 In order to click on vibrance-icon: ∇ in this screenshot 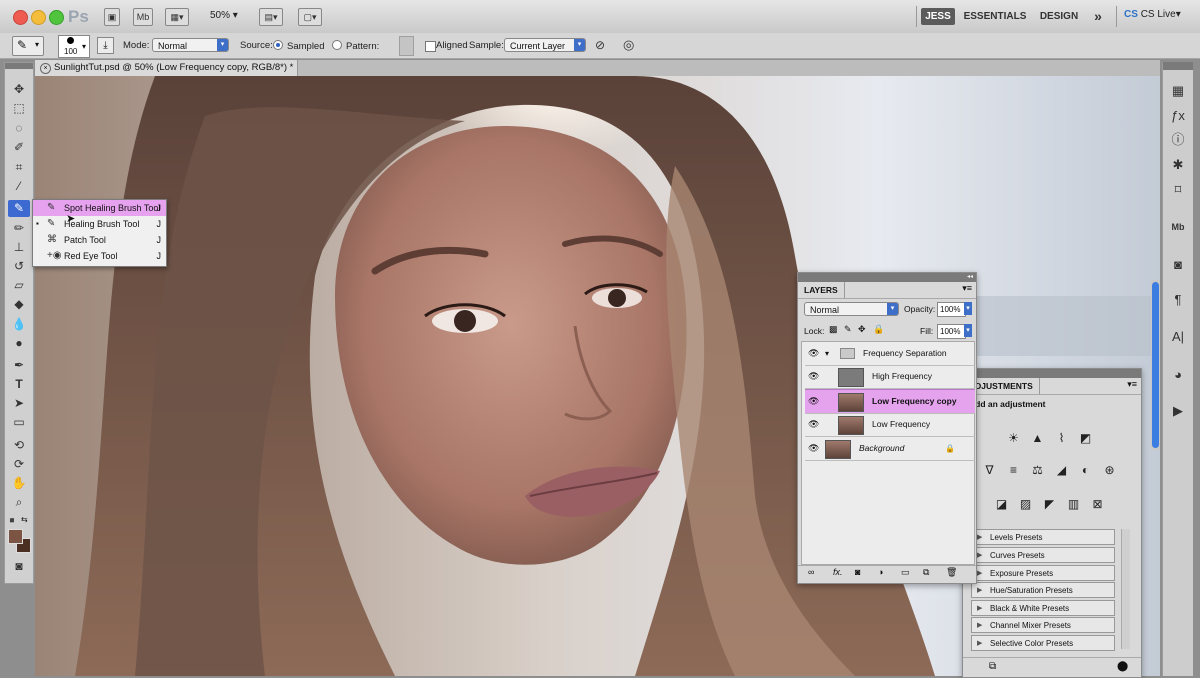, I will do `click(989, 470)`.